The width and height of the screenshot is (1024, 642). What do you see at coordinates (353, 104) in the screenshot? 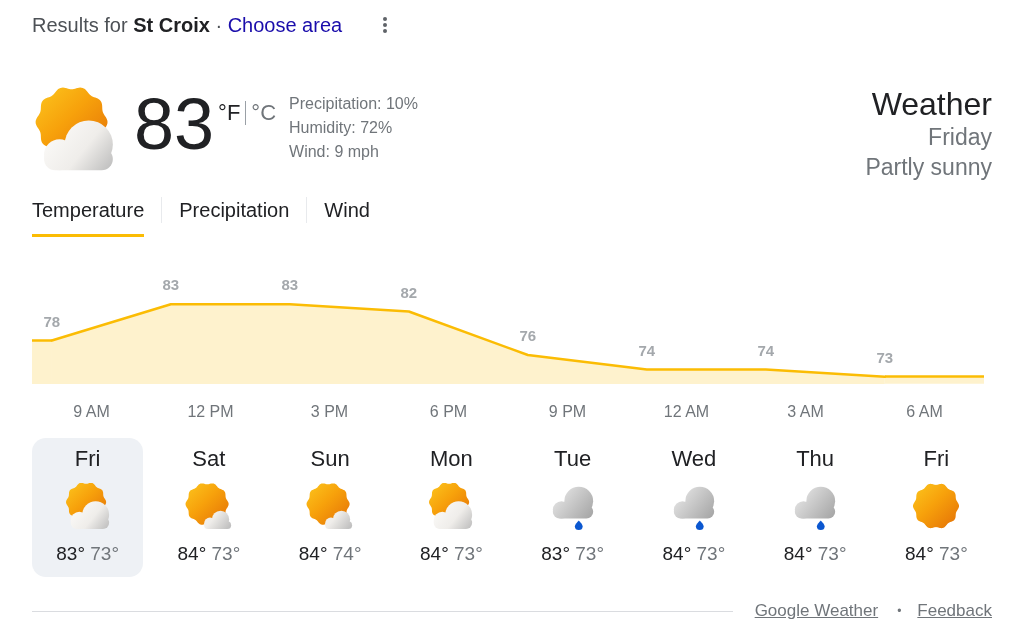
I see `weather-detail-text: Precipitation: 10%` at bounding box center [353, 104].